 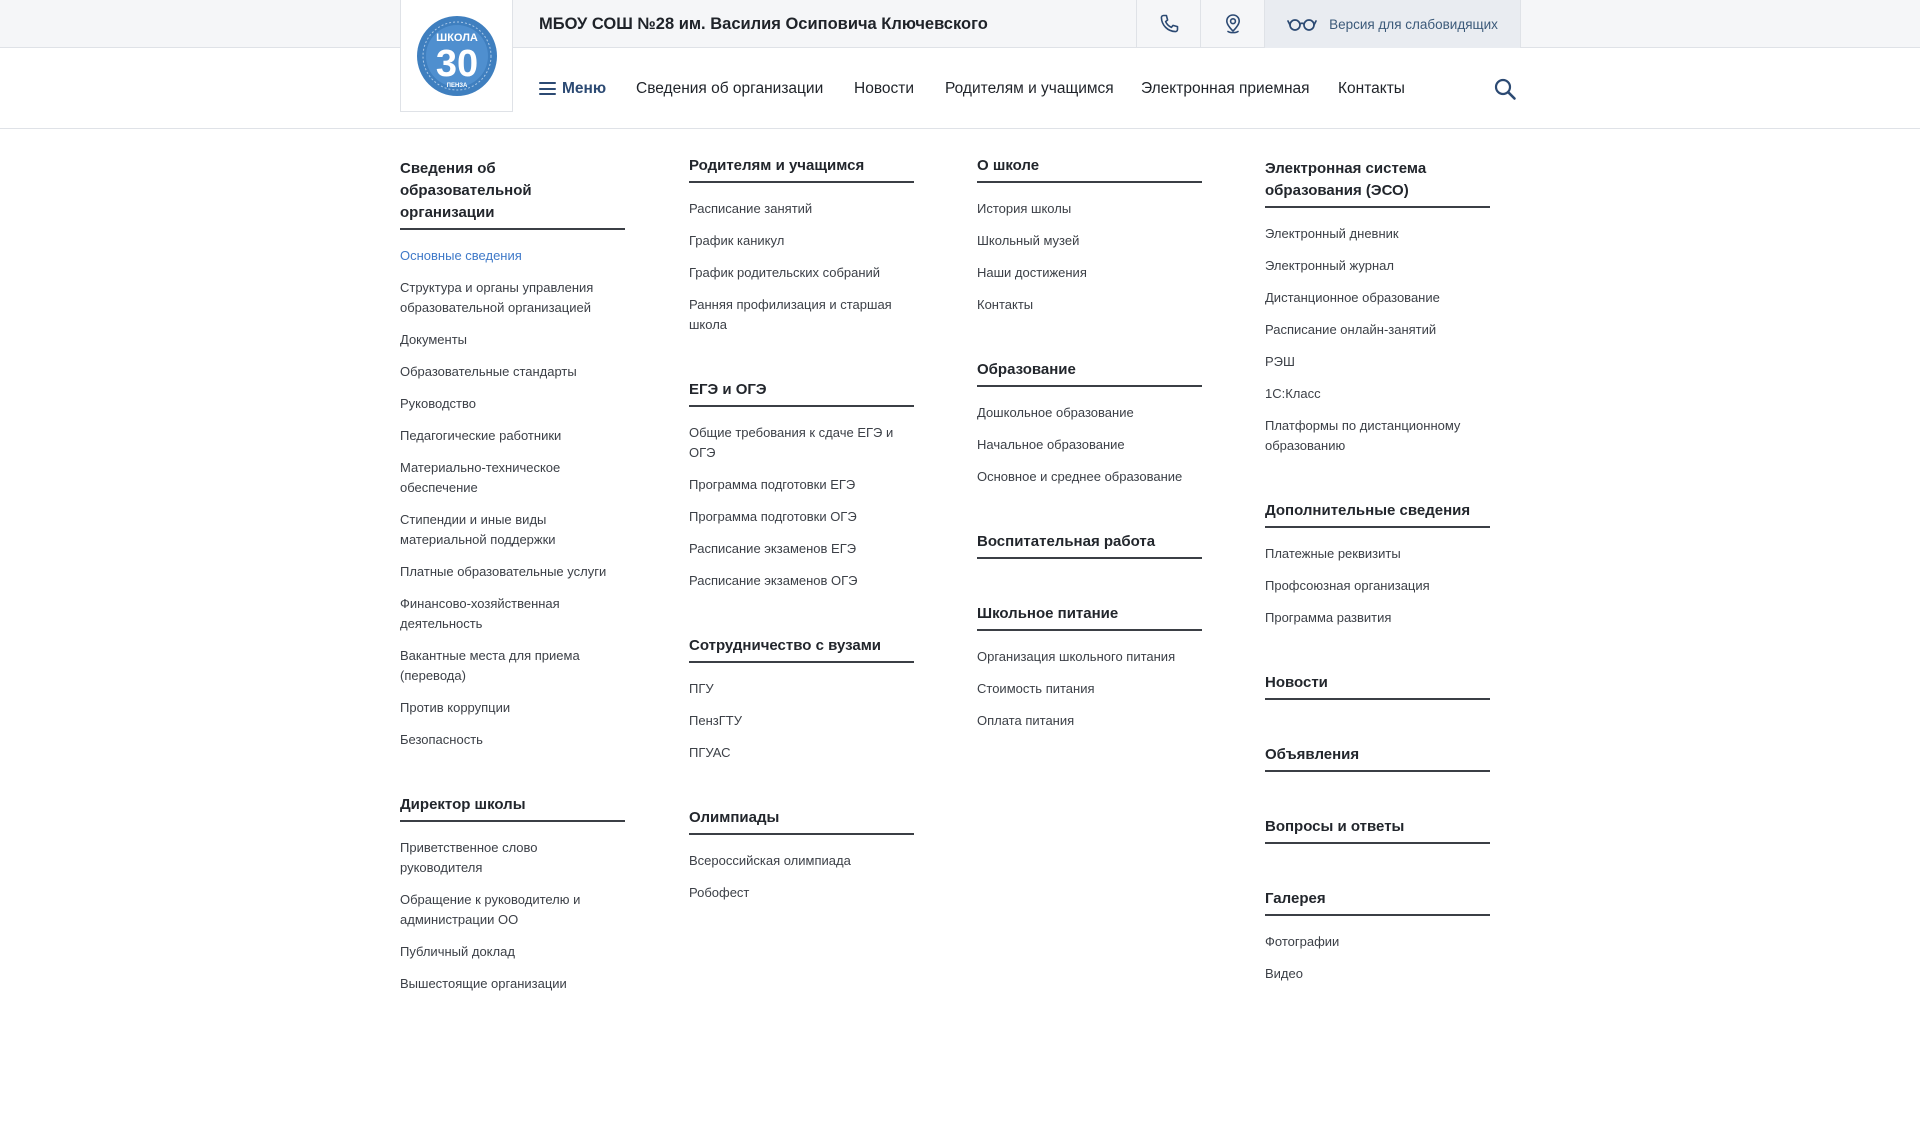 I want to click on menu-section-title: Сведения об образовательной организации, so click(x=512, y=194).